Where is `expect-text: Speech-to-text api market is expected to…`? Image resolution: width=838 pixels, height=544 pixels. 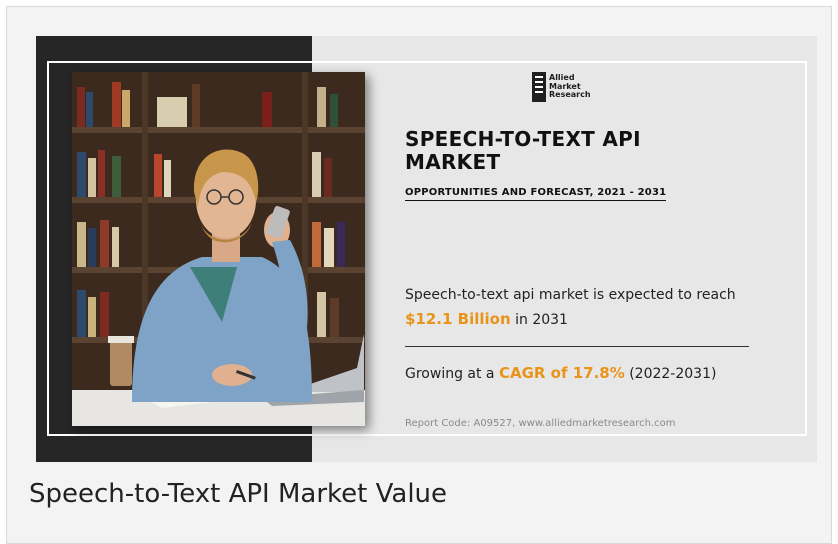 expect-text: Speech-to-text api market is expected to… is located at coordinates (570, 295).